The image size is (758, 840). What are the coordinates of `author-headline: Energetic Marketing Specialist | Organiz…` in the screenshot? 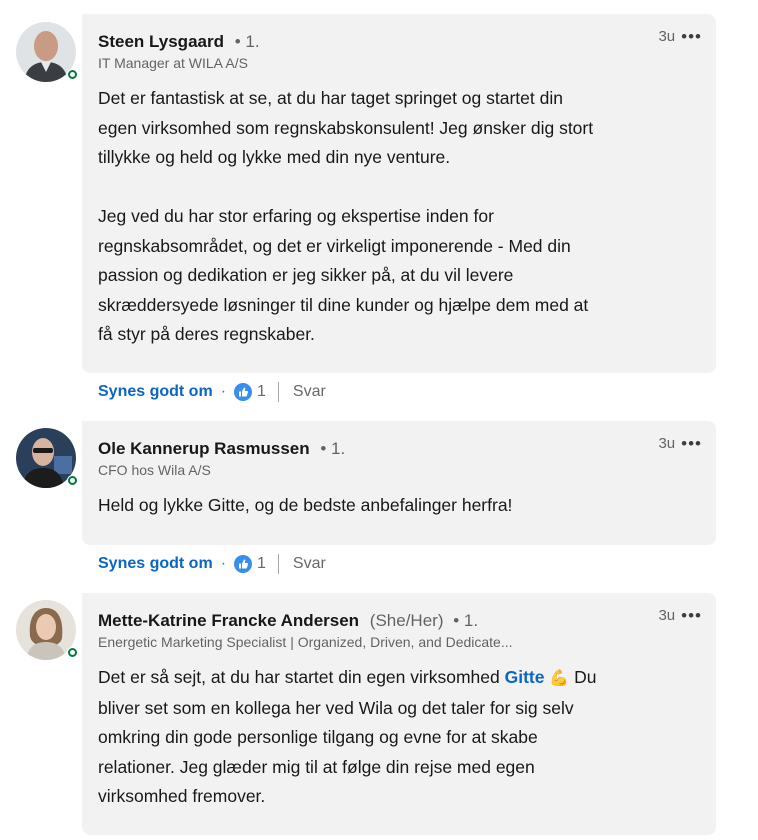 It's located at (305, 642).